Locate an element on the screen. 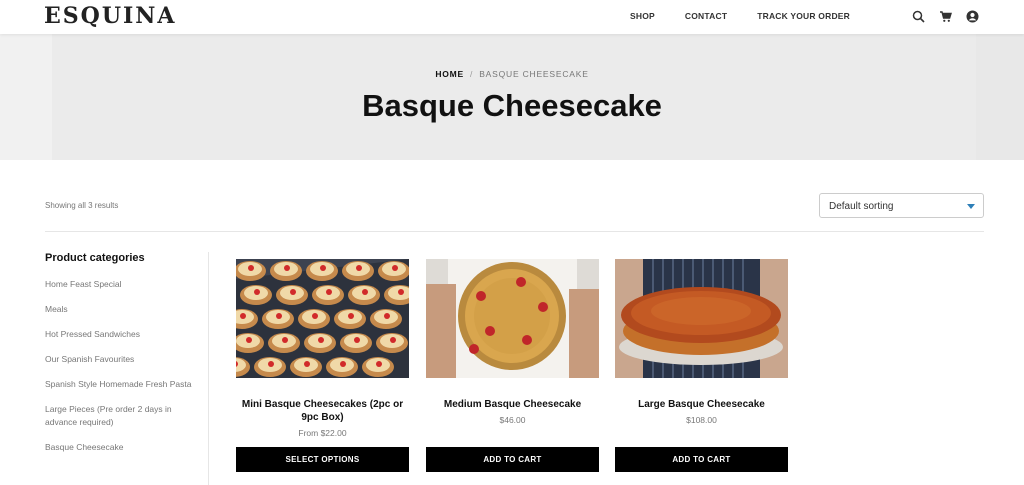  result-count: Showing all 3 results is located at coordinates (82, 205).